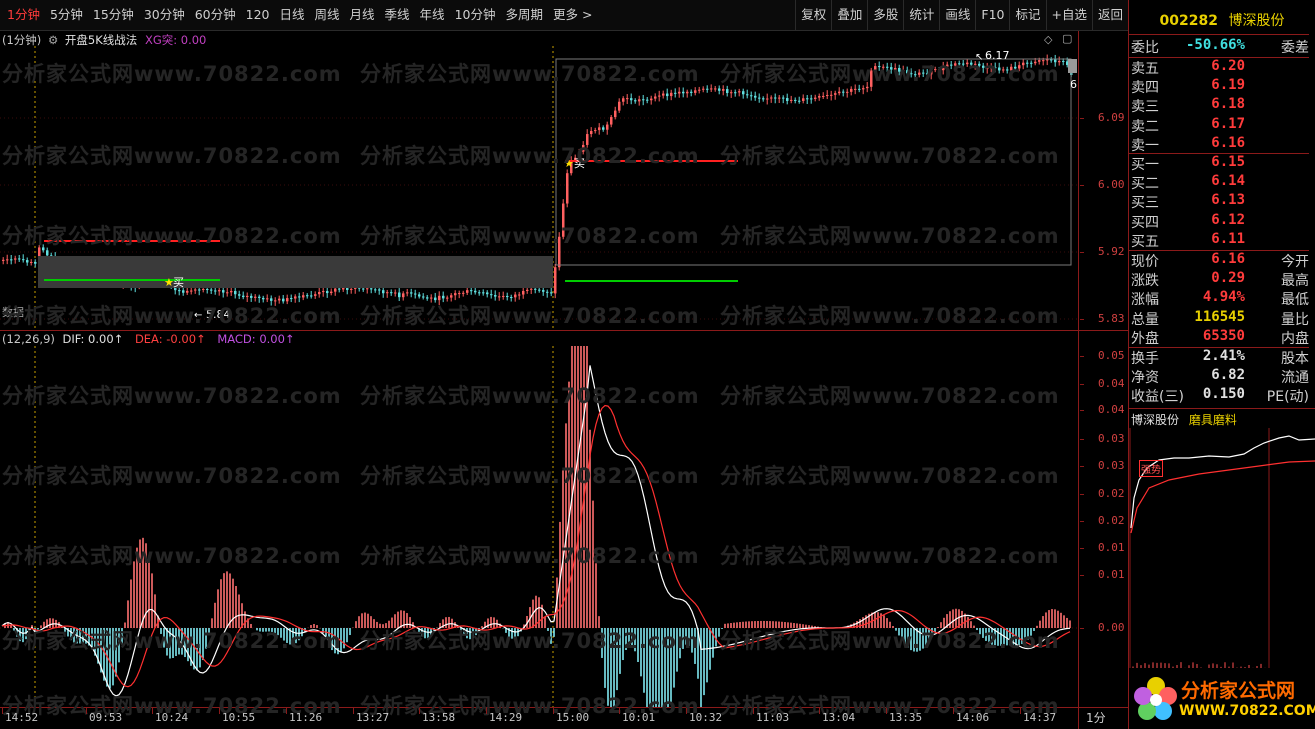 The image size is (1315, 729). I want to click on tool-button-7: +自选, so click(1068, 15).